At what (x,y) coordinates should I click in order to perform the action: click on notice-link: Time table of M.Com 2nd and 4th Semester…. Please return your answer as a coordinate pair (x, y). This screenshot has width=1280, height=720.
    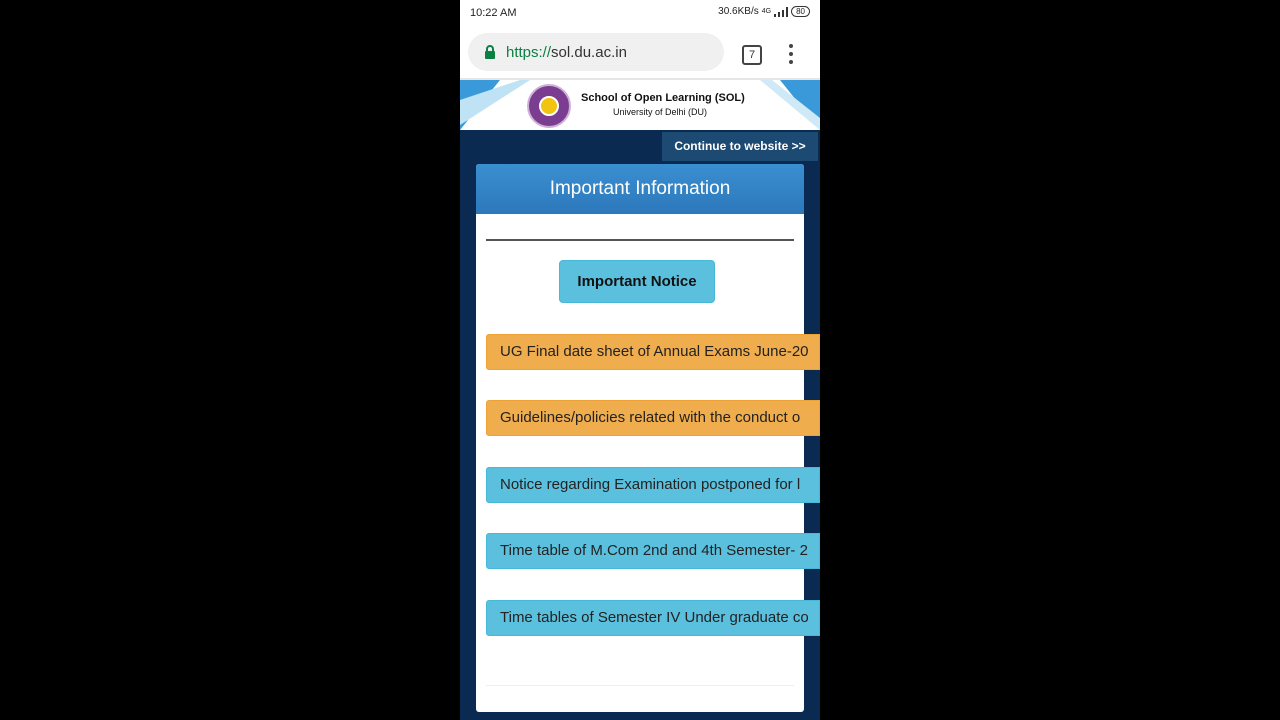
    Looking at the image, I should click on (653, 551).